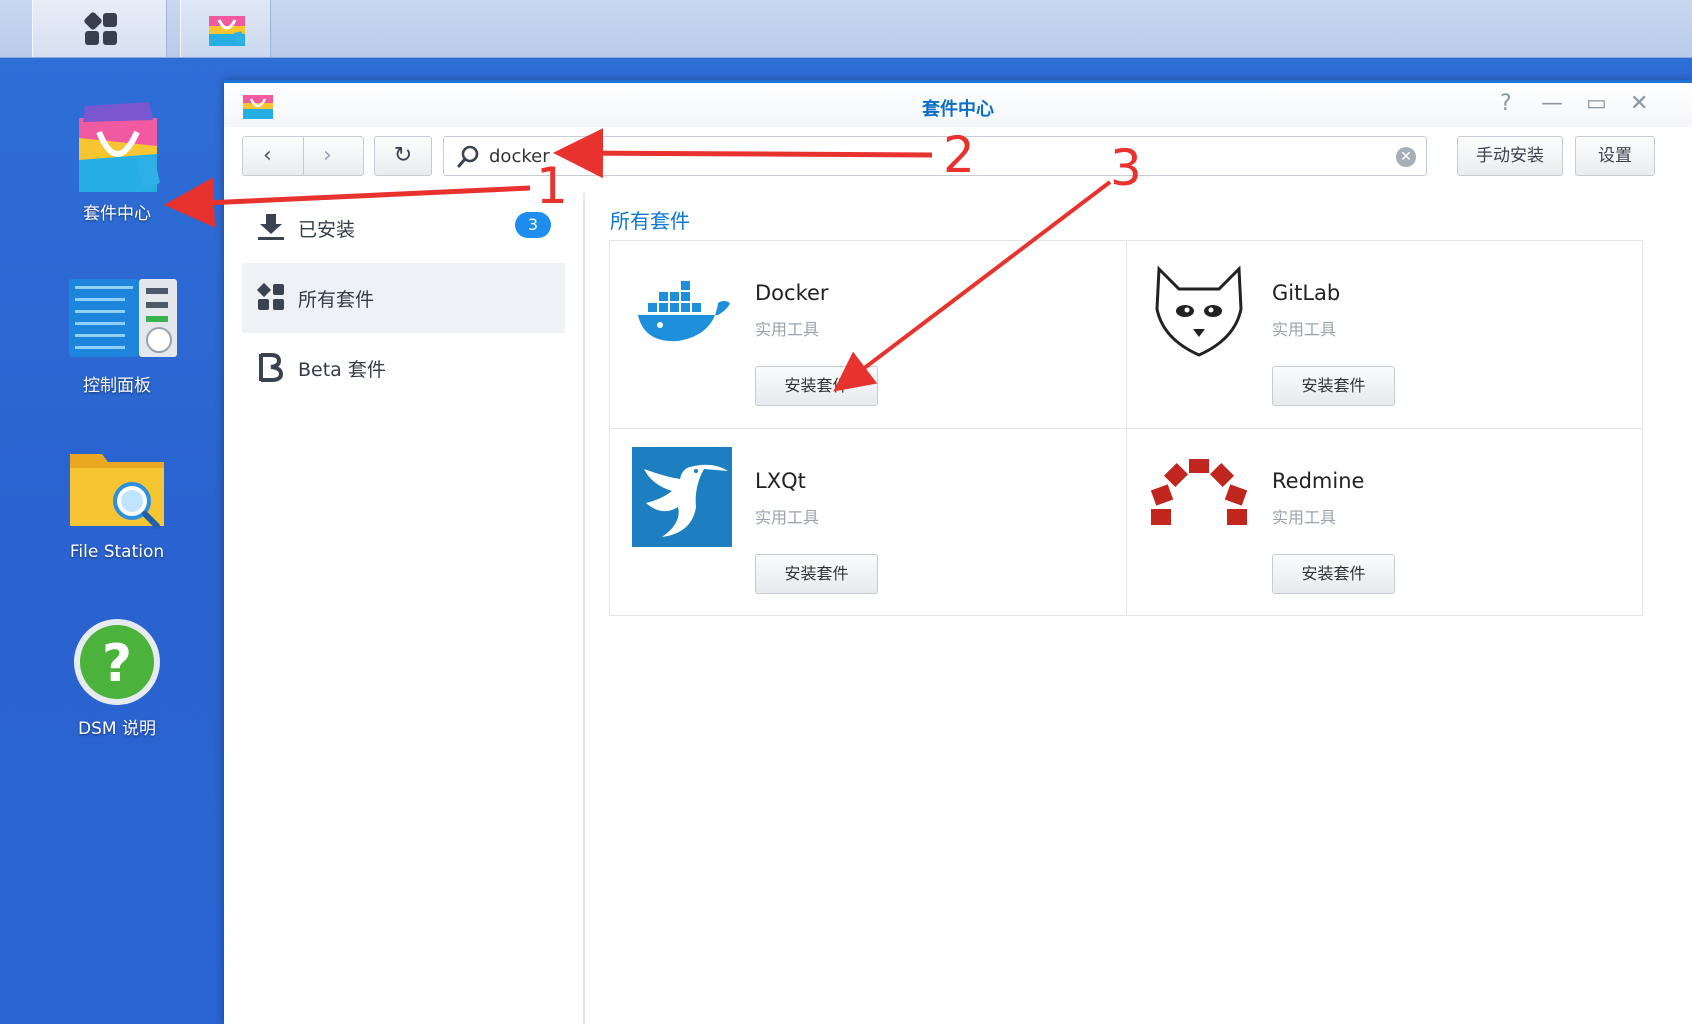  I want to click on section-title: 所有套件, so click(650, 221).